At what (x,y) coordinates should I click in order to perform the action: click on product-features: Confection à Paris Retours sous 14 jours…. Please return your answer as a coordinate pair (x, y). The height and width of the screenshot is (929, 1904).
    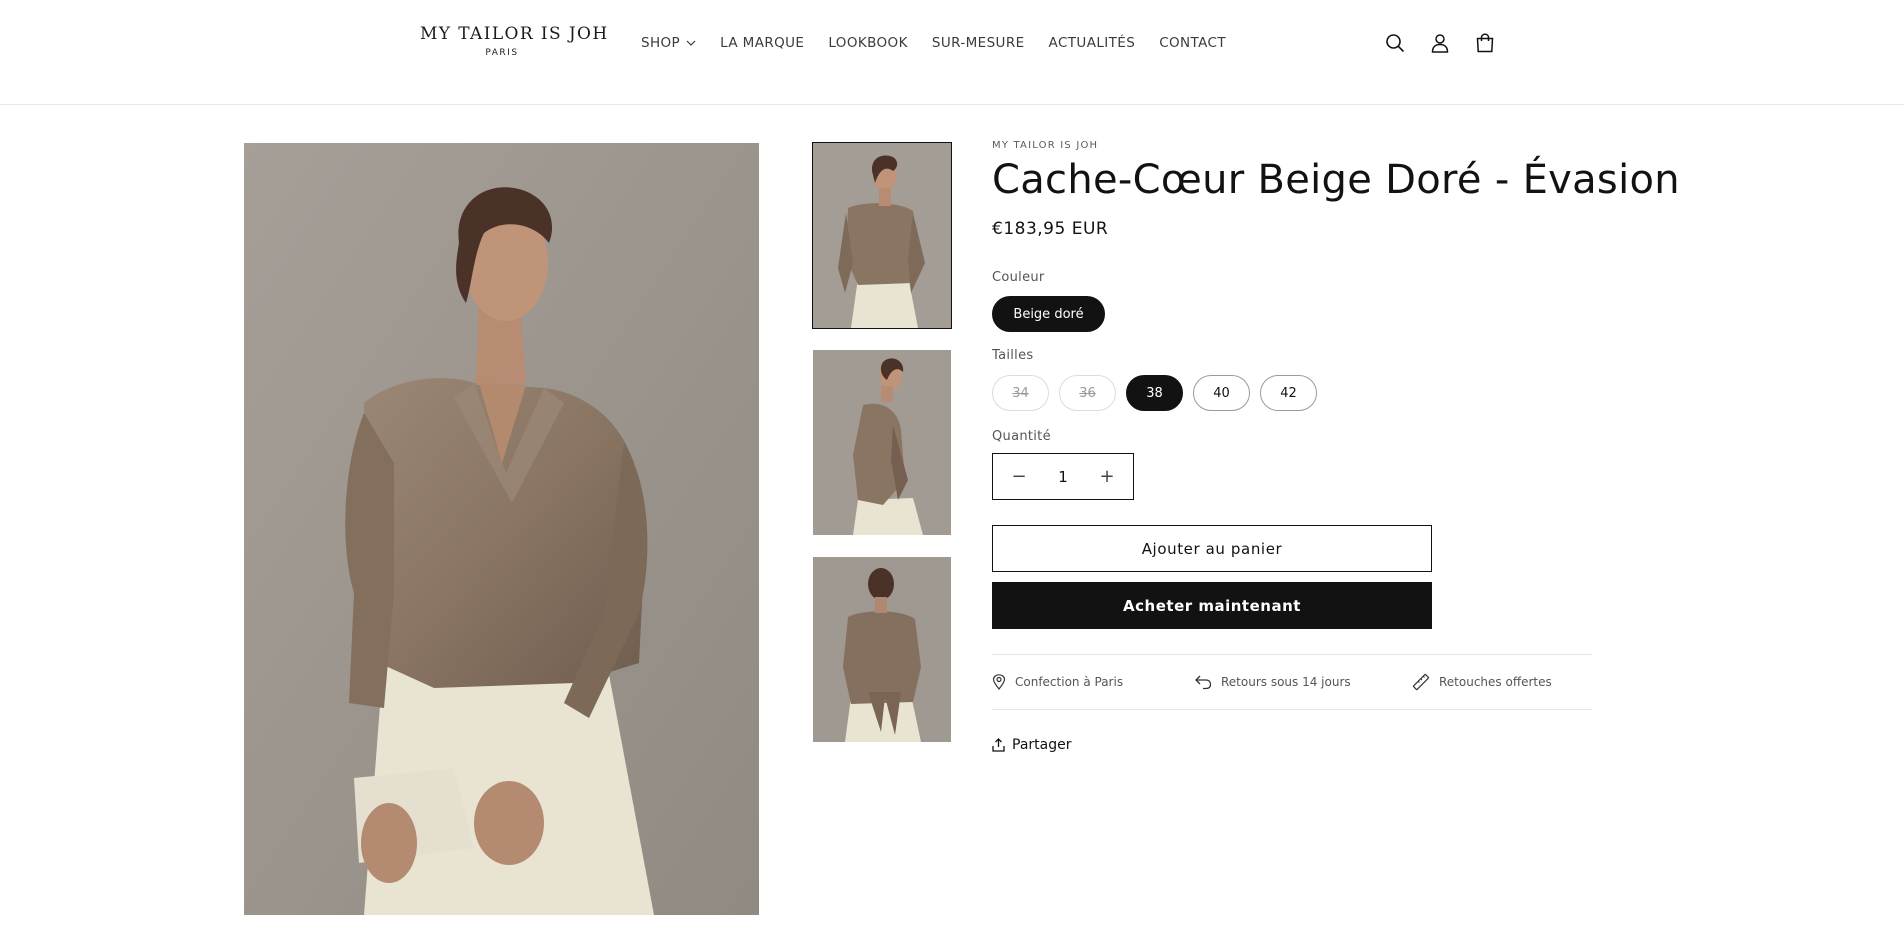
    Looking at the image, I should click on (1292, 682).